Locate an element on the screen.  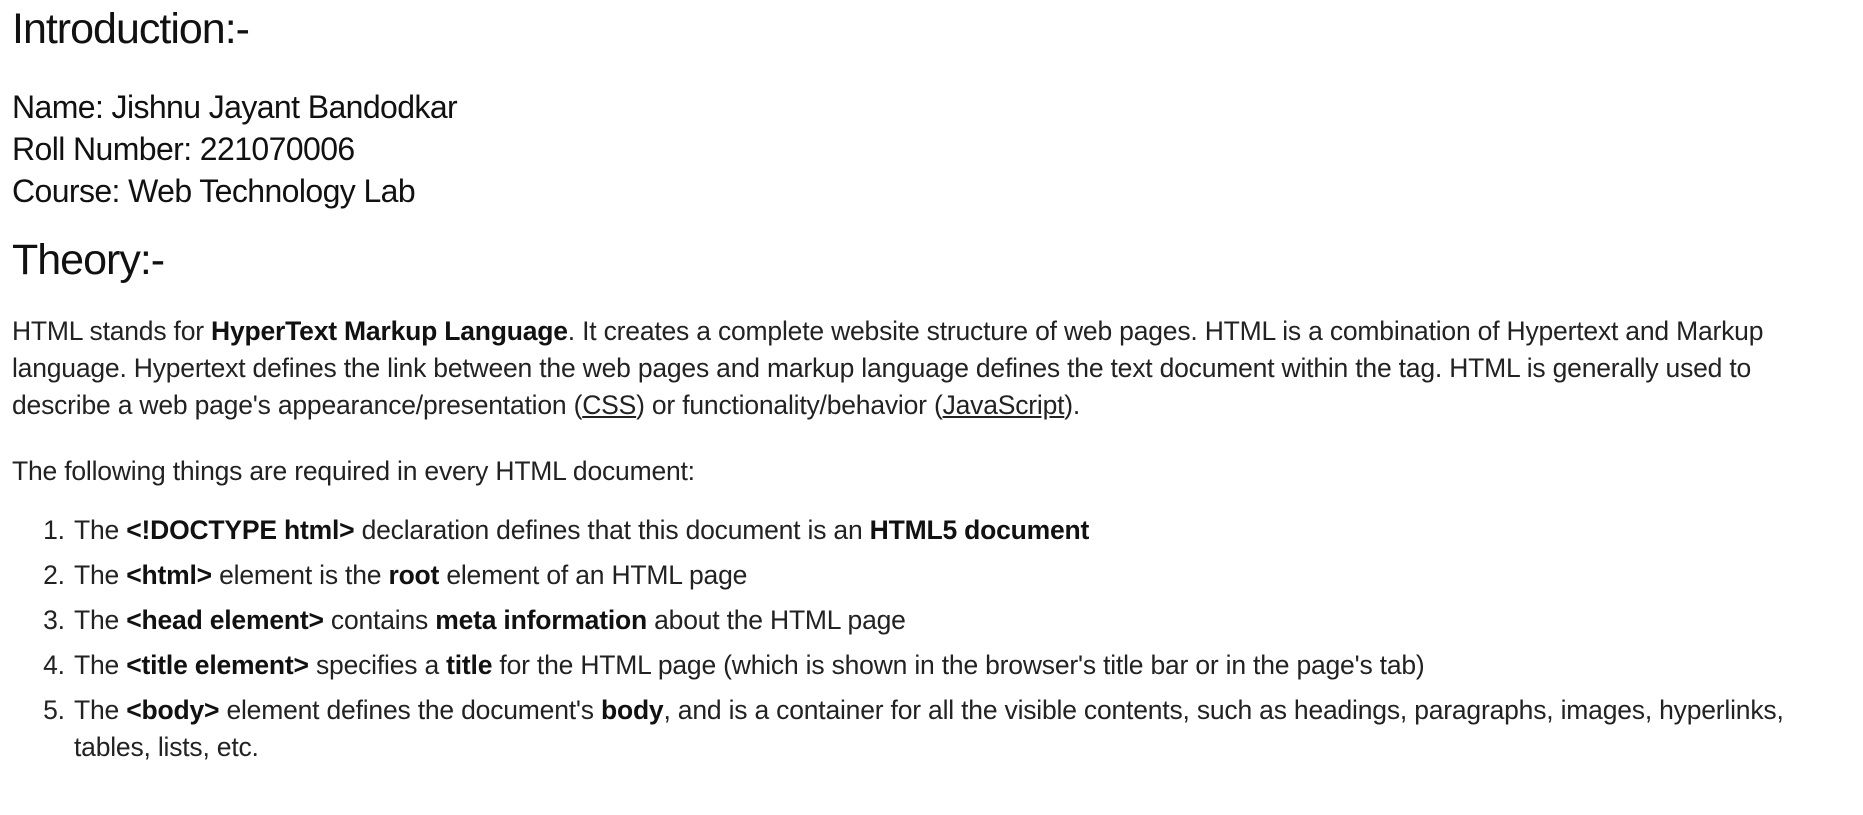
item-bold: title is located at coordinates (469, 665).